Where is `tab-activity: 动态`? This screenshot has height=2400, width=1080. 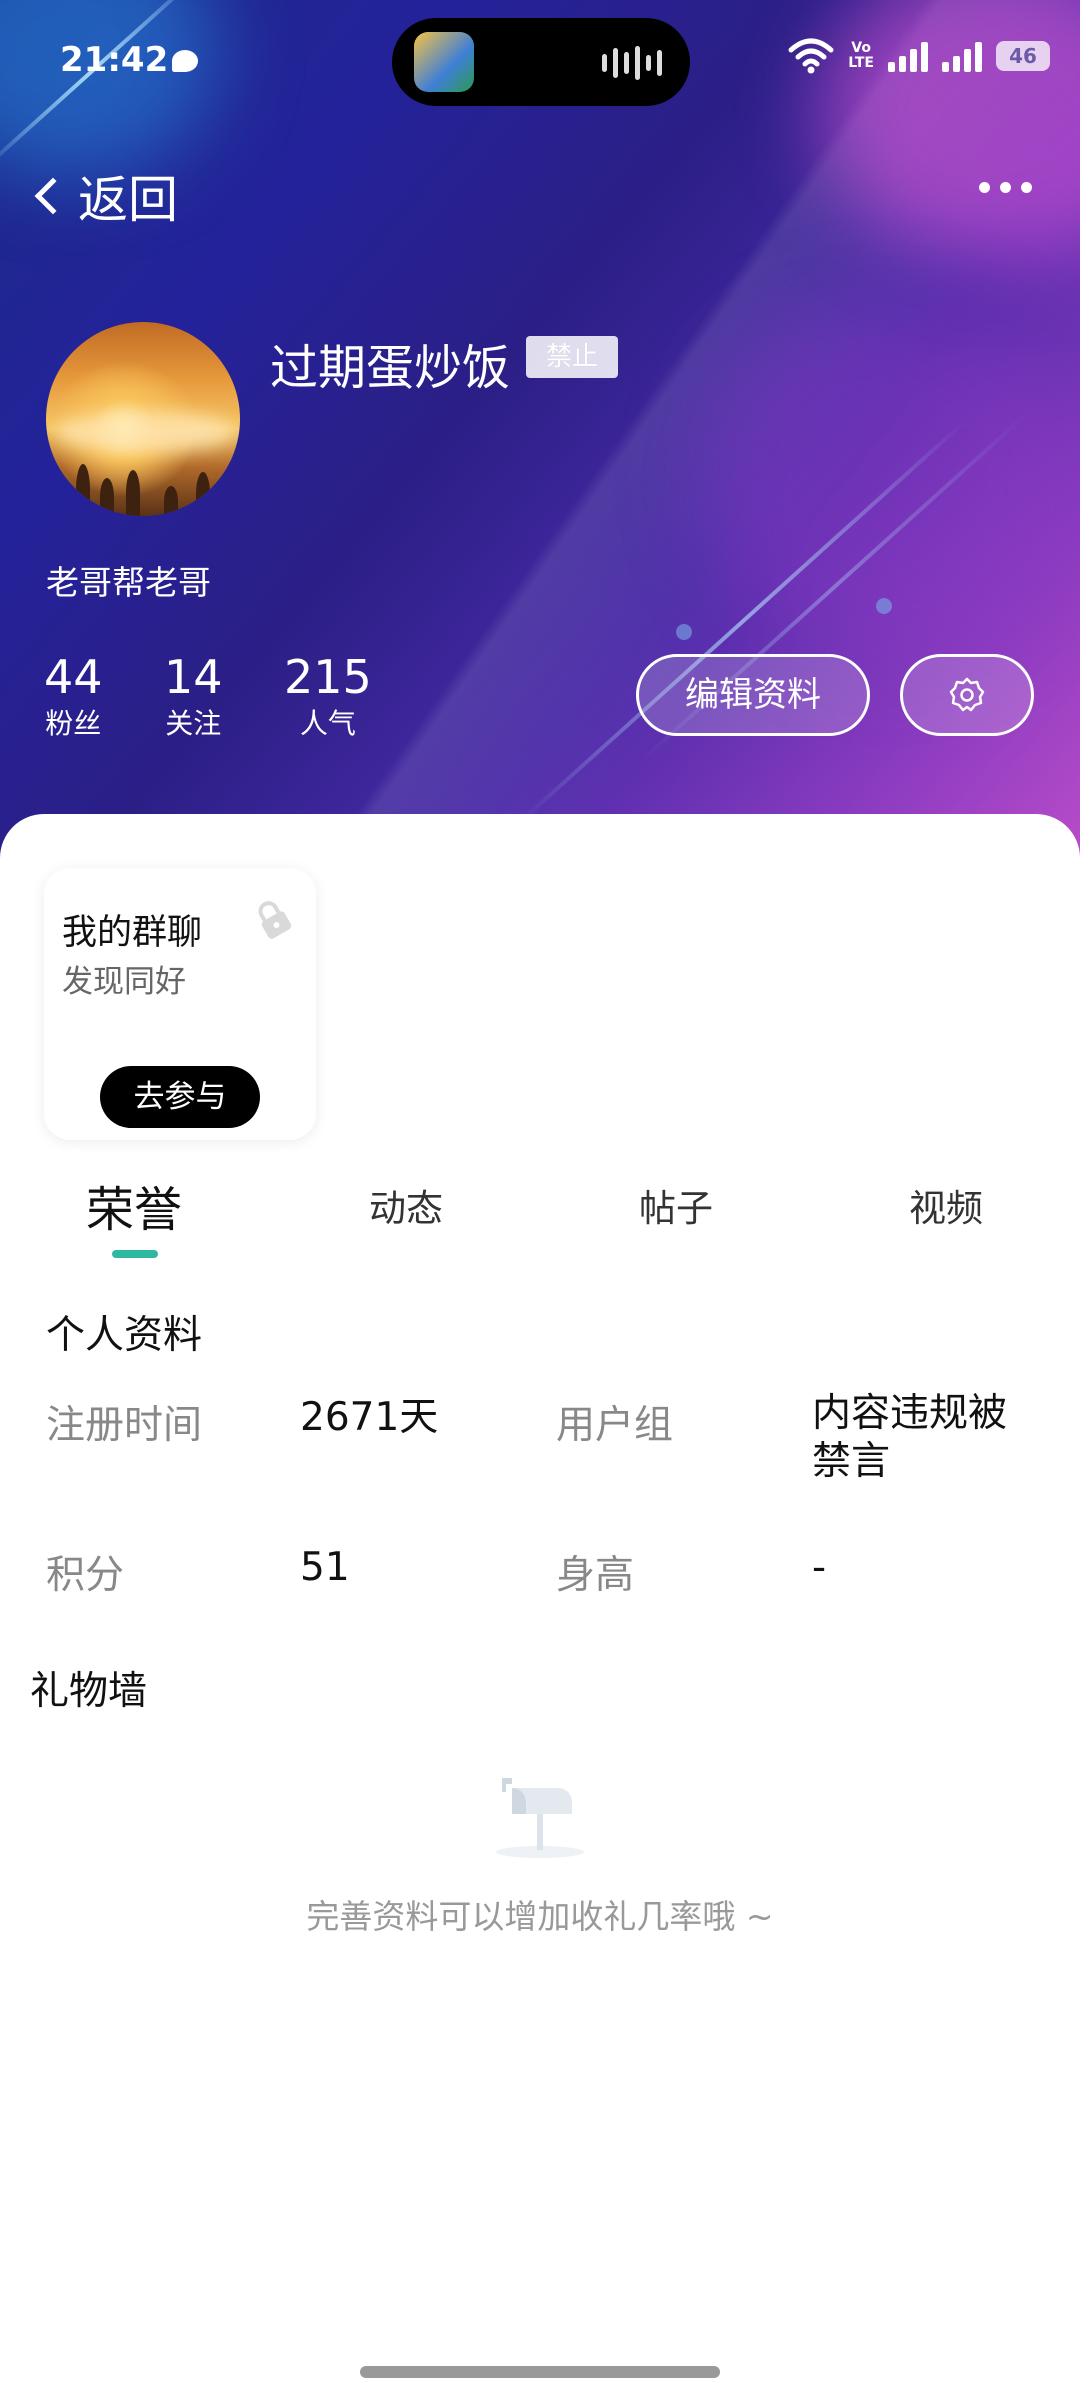 tab-activity: 动态 is located at coordinates (406, 1205).